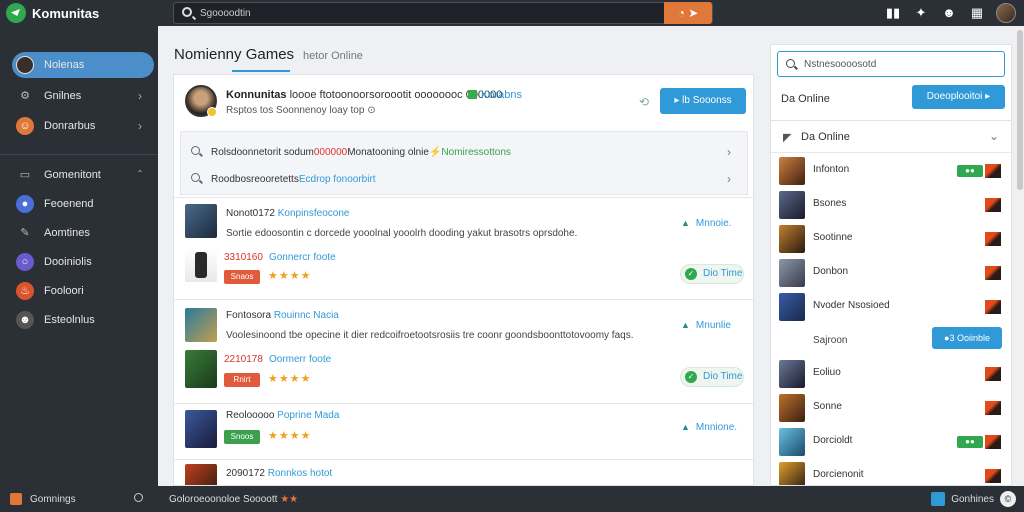 The height and width of the screenshot is (512, 1024). What do you see at coordinates (63, 96) in the screenshot?
I see `sidebar-item-label: Gnilnes` at bounding box center [63, 96].